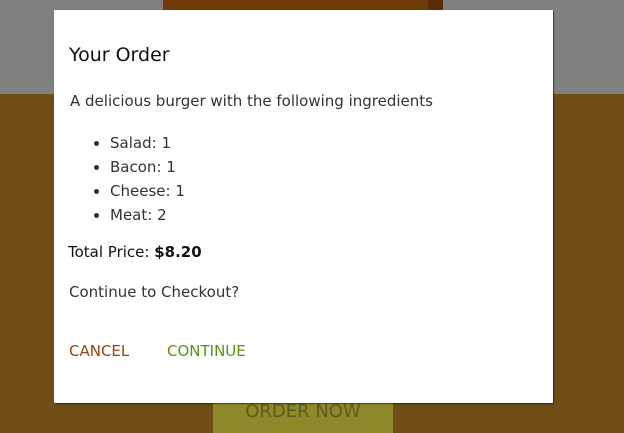 Image resolution: width=624 pixels, height=433 pixels. I want to click on modal-title: Your Order, so click(119, 55).